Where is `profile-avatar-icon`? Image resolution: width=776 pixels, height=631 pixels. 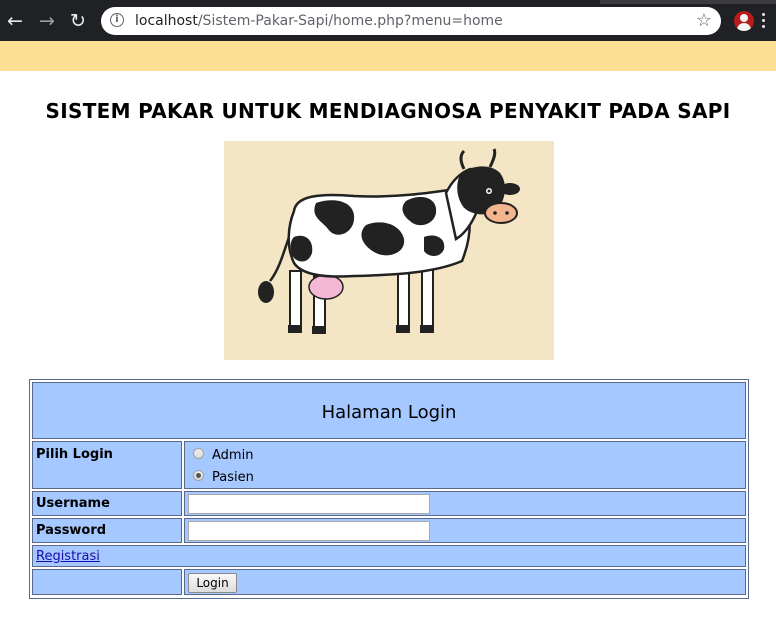 profile-avatar-icon is located at coordinates (744, 21).